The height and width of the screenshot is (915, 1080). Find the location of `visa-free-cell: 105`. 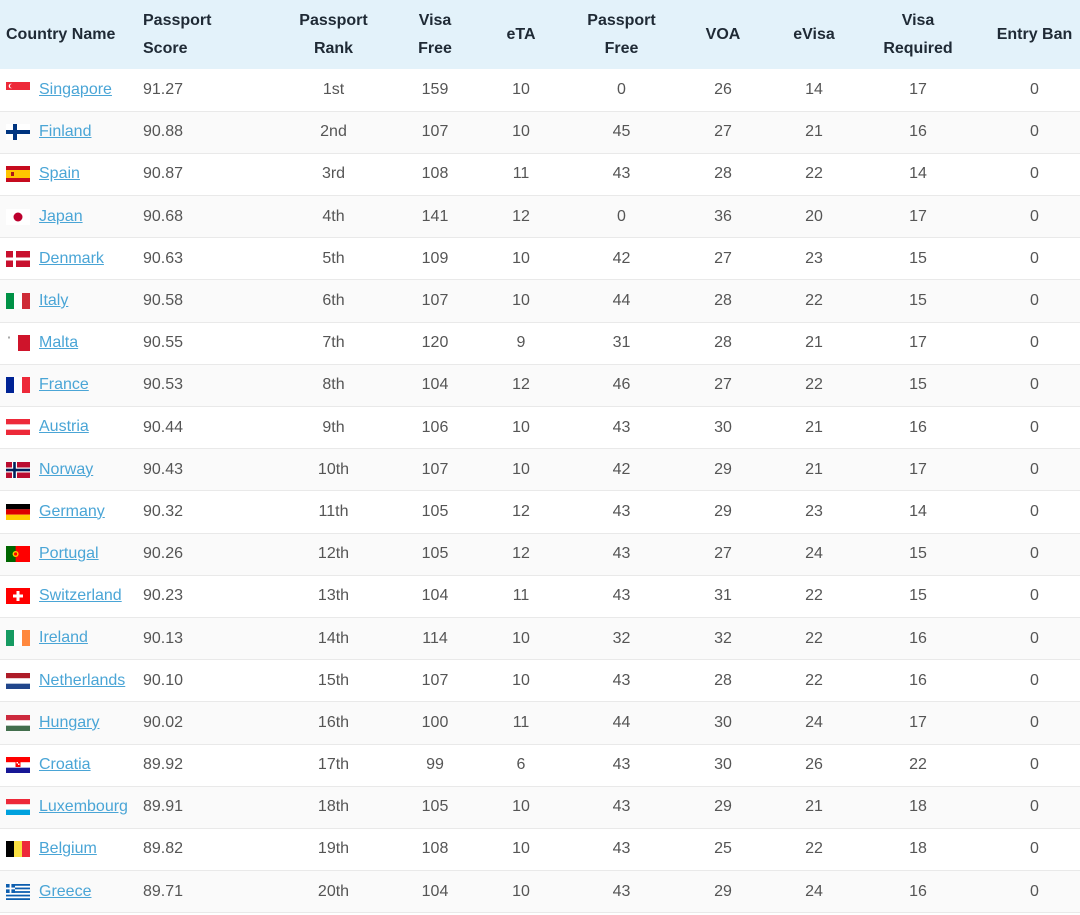

visa-free-cell: 105 is located at coordinates (435, 554).